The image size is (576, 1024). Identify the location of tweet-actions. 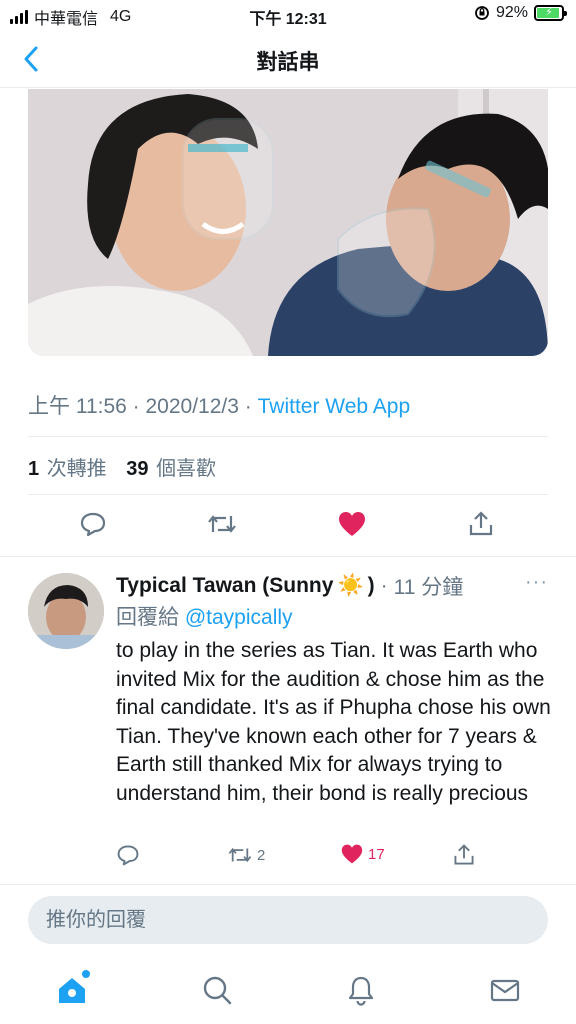
(288, 526).